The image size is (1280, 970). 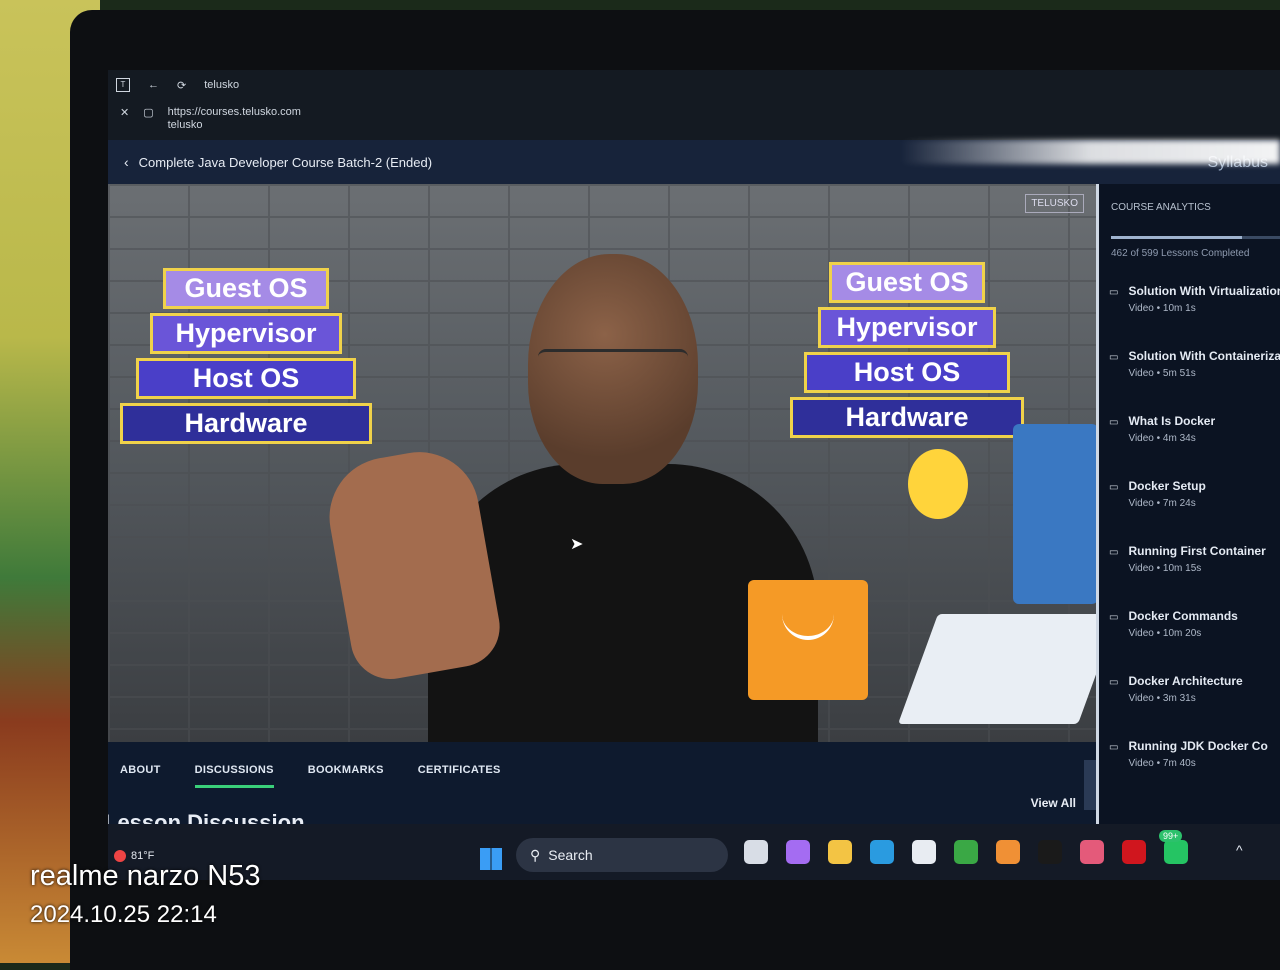 I want to click on lesson-item: ▭ Docker Setup Video • 7m 24s, so click(x=1194, y=511).